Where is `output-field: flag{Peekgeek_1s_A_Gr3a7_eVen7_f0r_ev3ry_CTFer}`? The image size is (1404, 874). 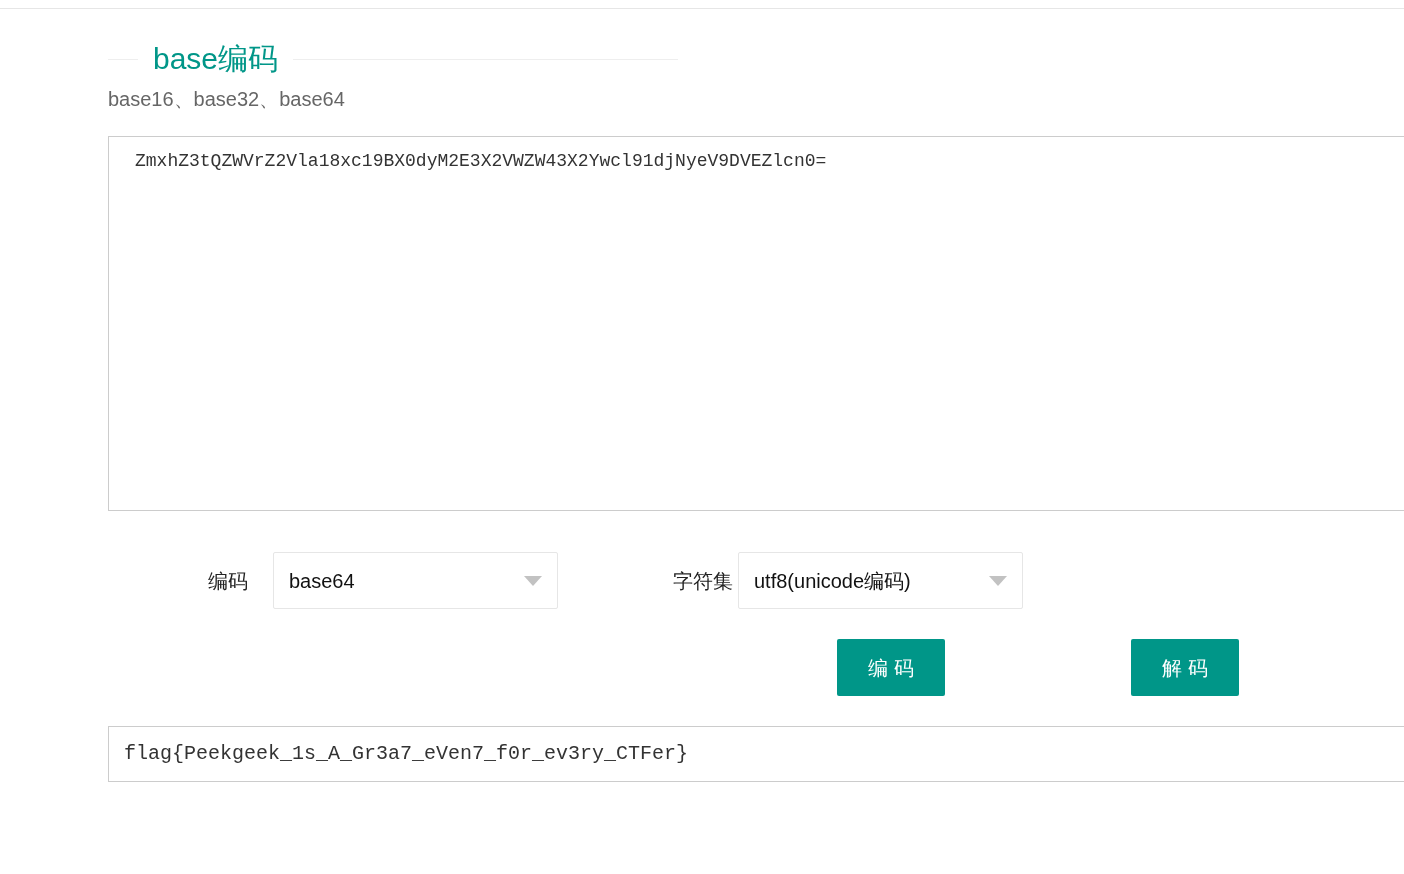
output-field: flag{Peekgeek_1s_A_Gr3a7_eVen7_f0r_ev3ry_CTFer} is located at coordinates (756, 754).